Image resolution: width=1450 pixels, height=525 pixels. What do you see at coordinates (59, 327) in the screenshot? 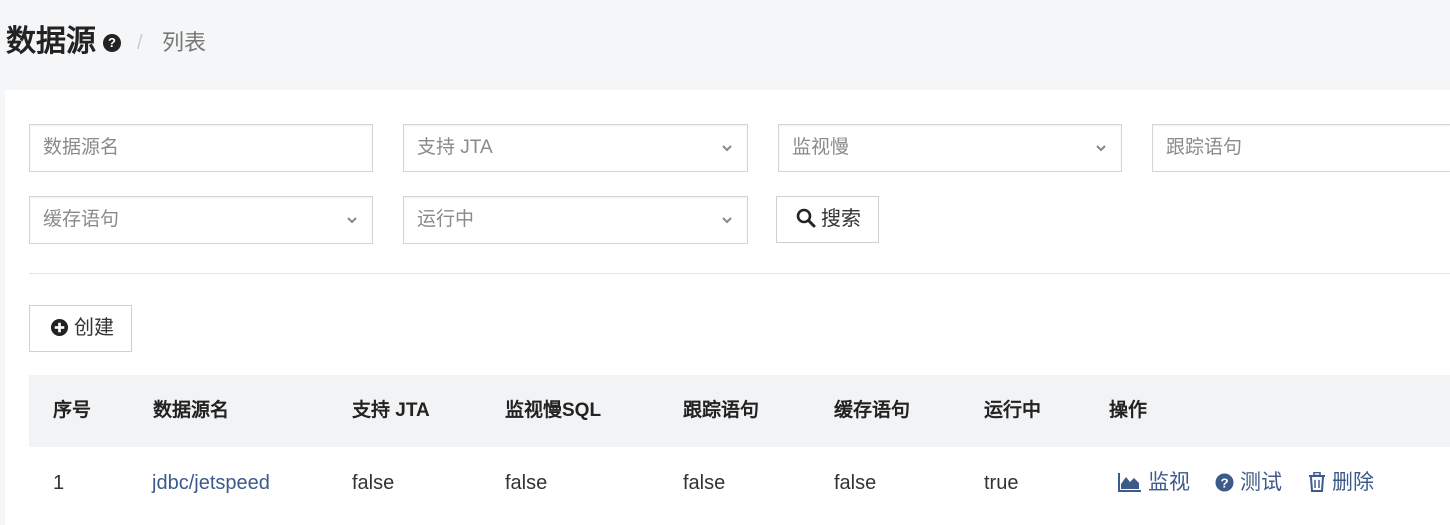
I see `plus-circle-icon` at bounding box center [59, 327].